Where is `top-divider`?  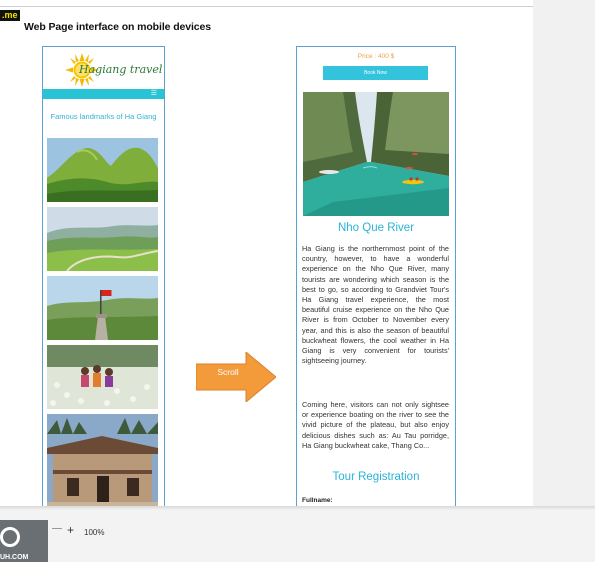 top-divider is located at coordinates (266, 6).